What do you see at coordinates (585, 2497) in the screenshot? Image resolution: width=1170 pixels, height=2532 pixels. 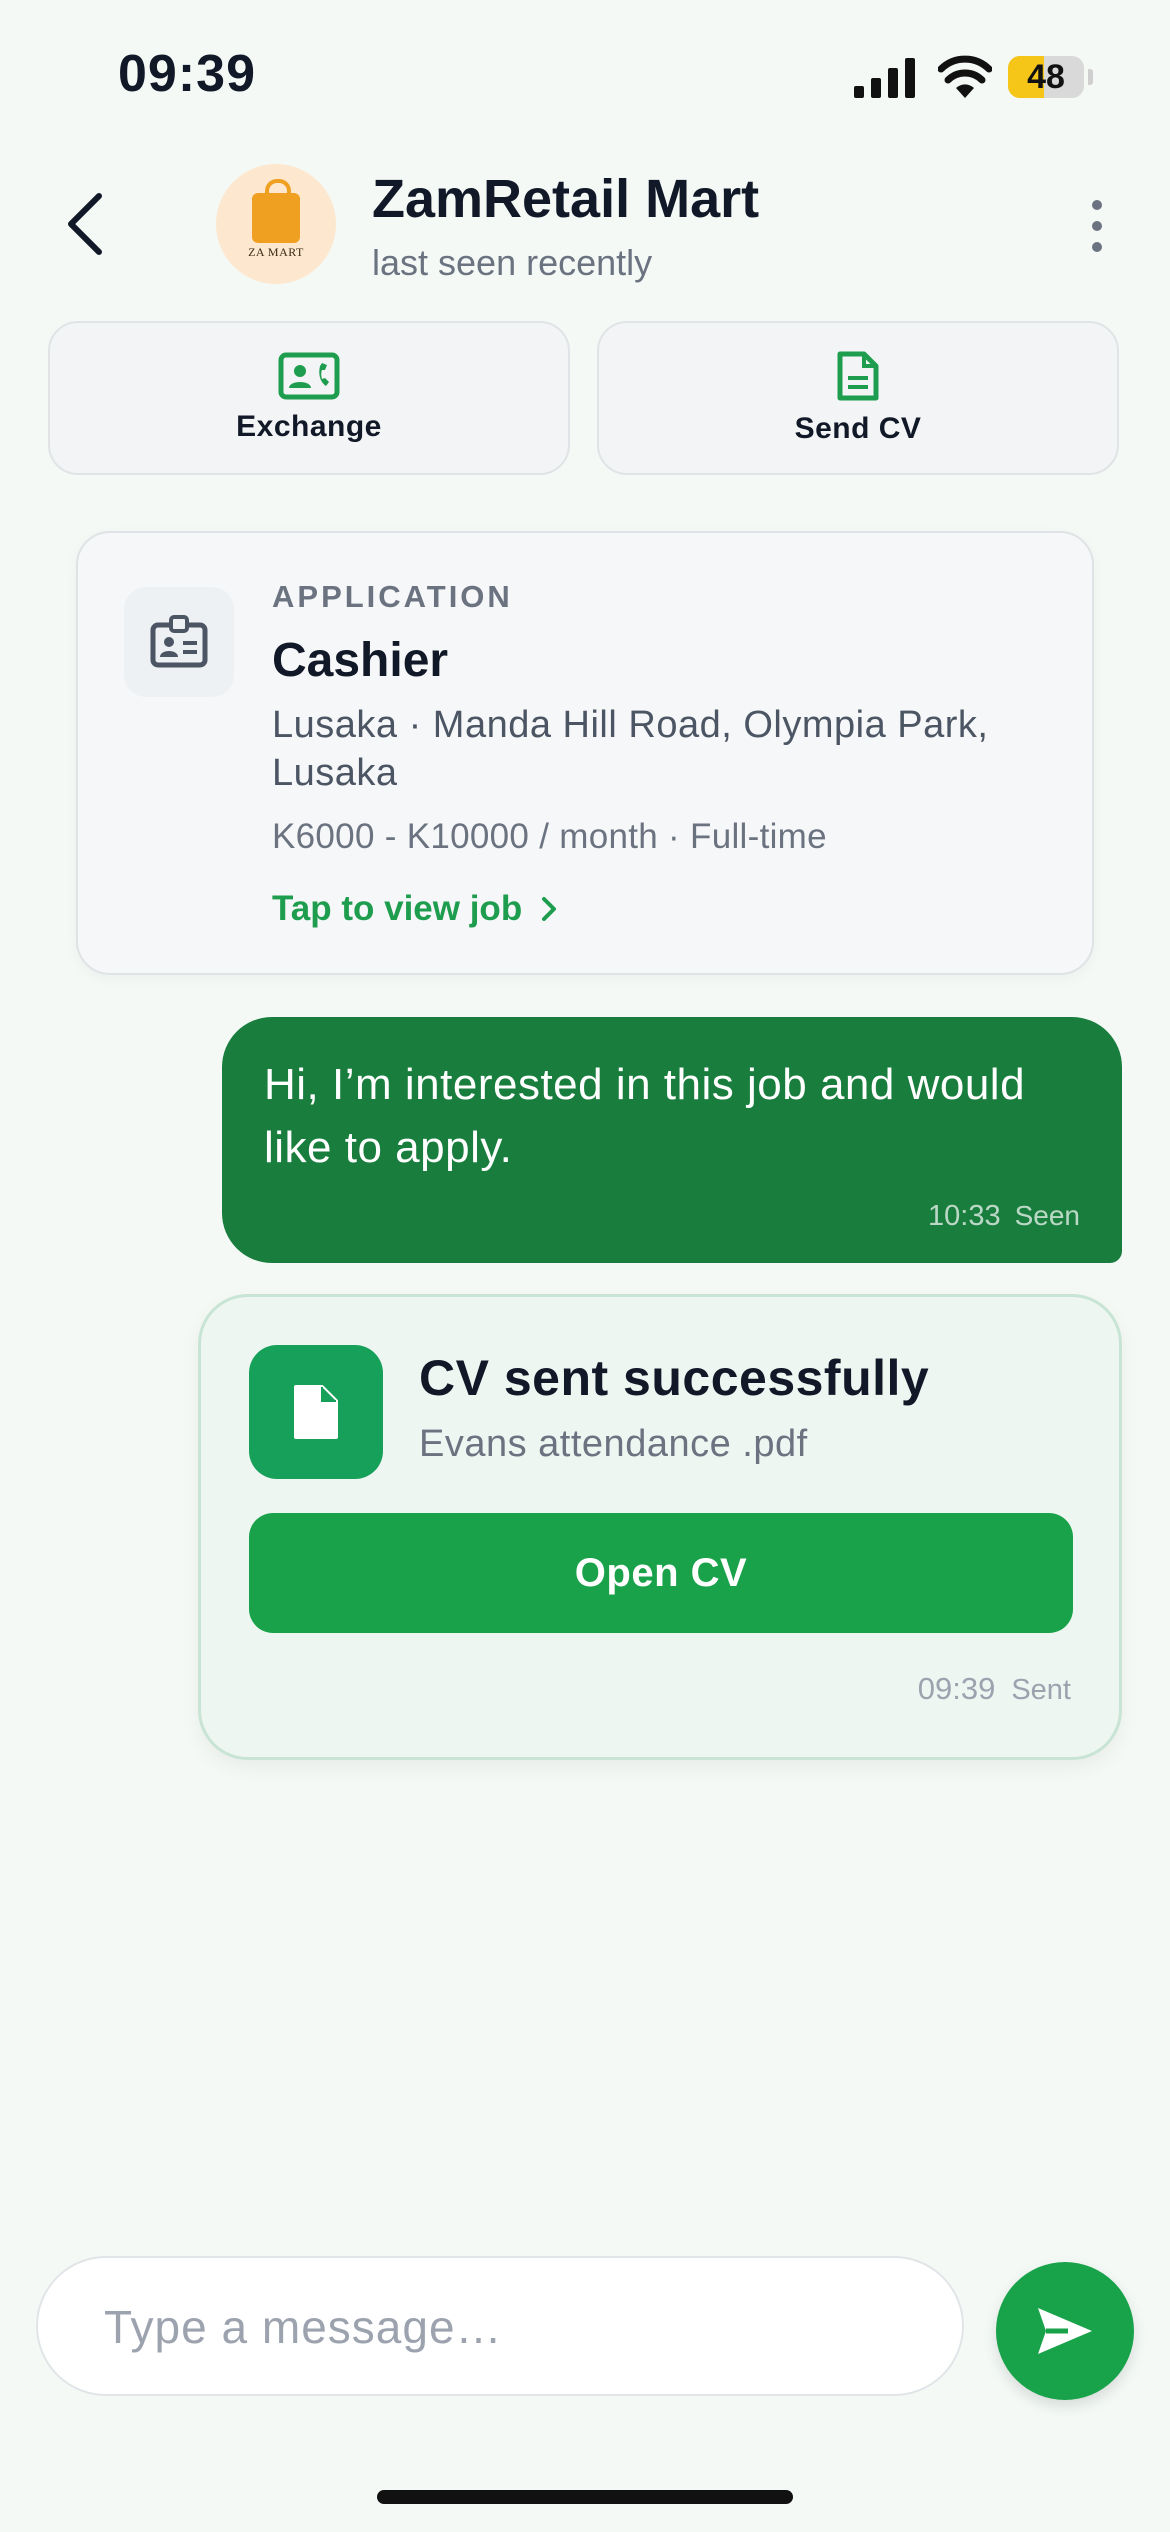 I see `home-indicator` at bounding box center [585, 2497].